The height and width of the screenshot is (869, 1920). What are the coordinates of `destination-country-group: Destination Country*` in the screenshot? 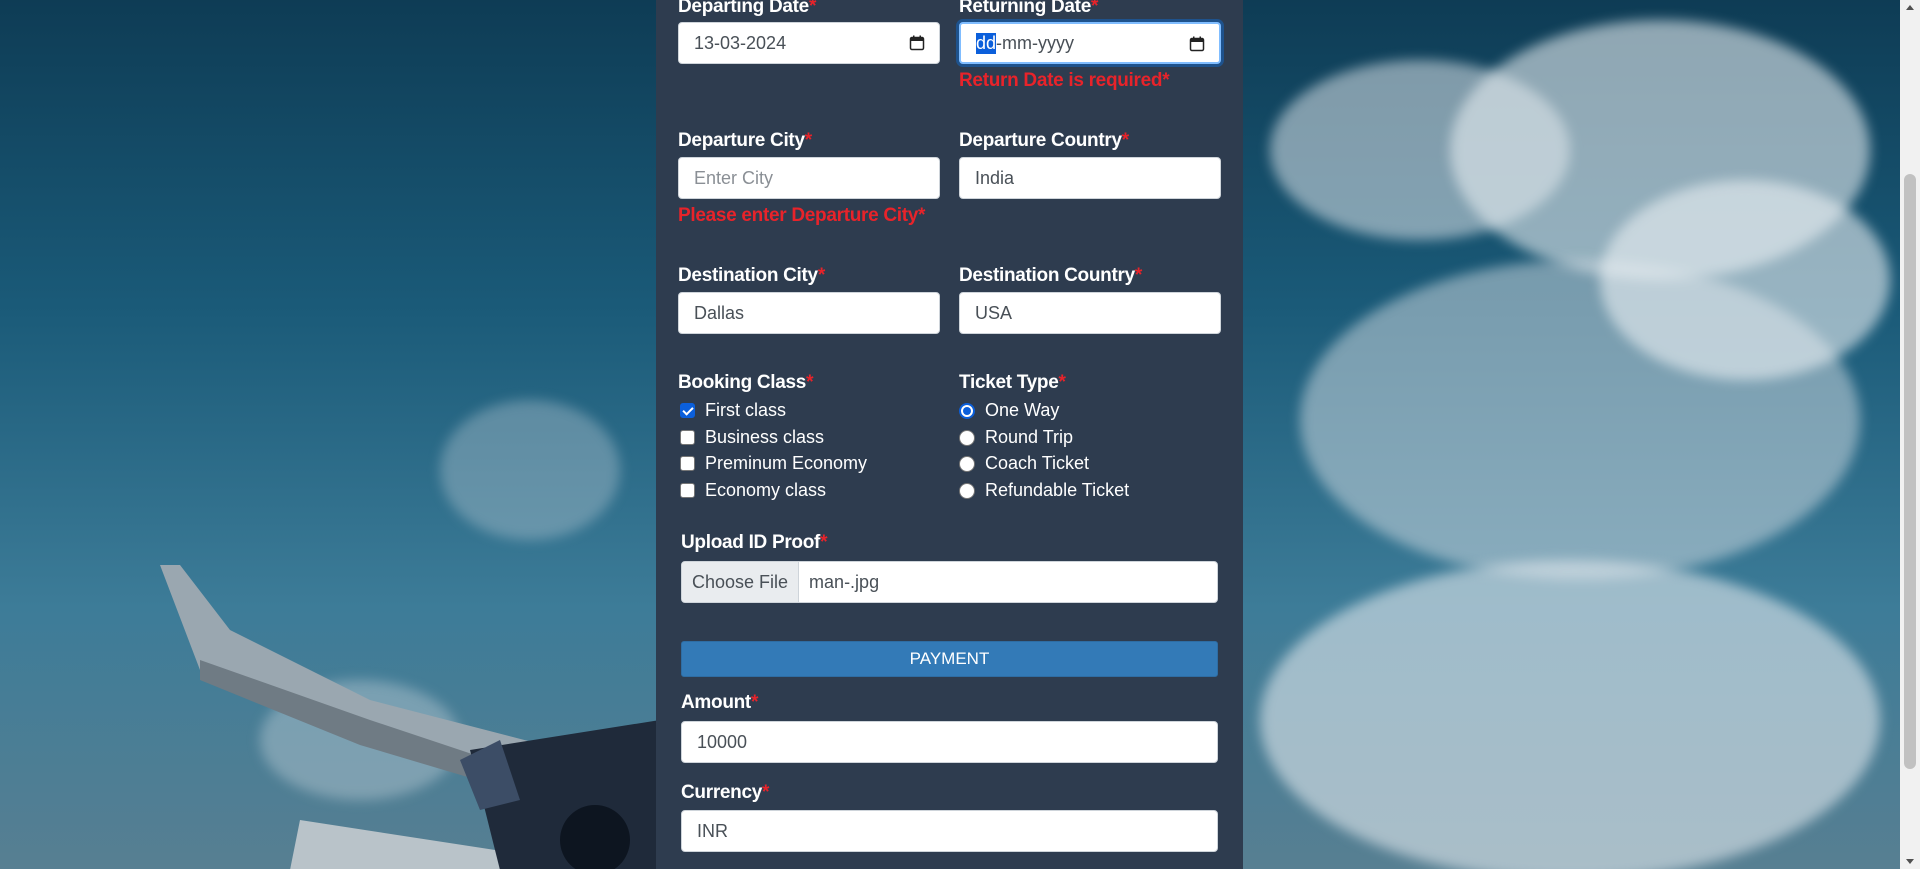 It's located at (1050, 276).